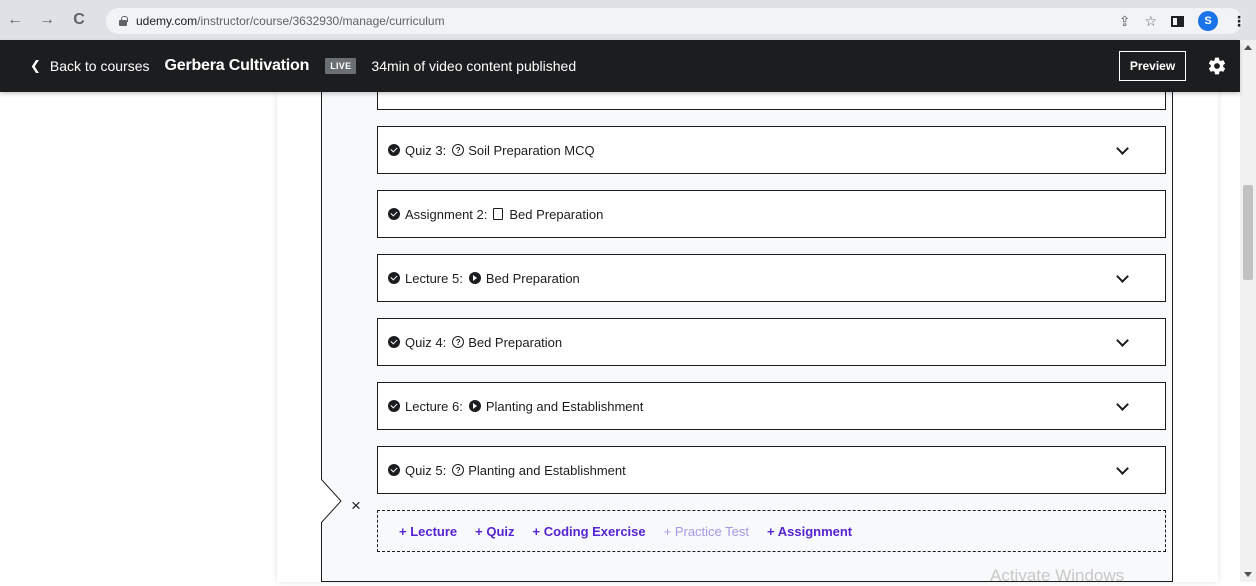  What do you see at coordinates (356, 506) in the screenshot?
I see `close-icon: ×` at bounding box center [356, 506].